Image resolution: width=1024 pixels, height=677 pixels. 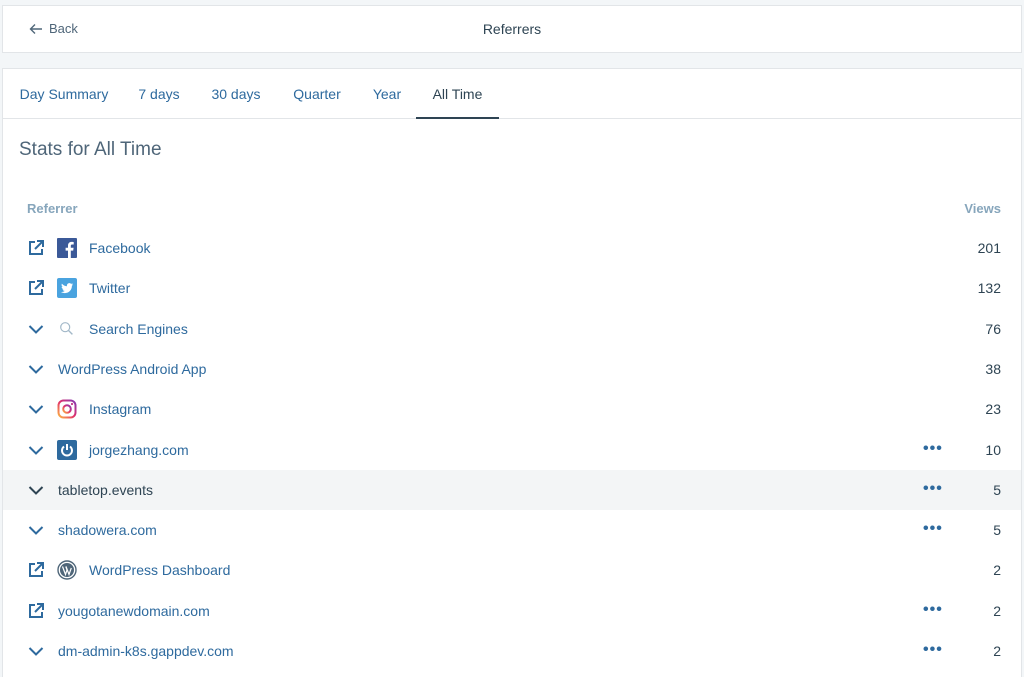 What do you see at coordinates (512, 489) in the screenshot?
I see `referrer-row: tabletop.events ••• 5` at bounding box center [512, 489].